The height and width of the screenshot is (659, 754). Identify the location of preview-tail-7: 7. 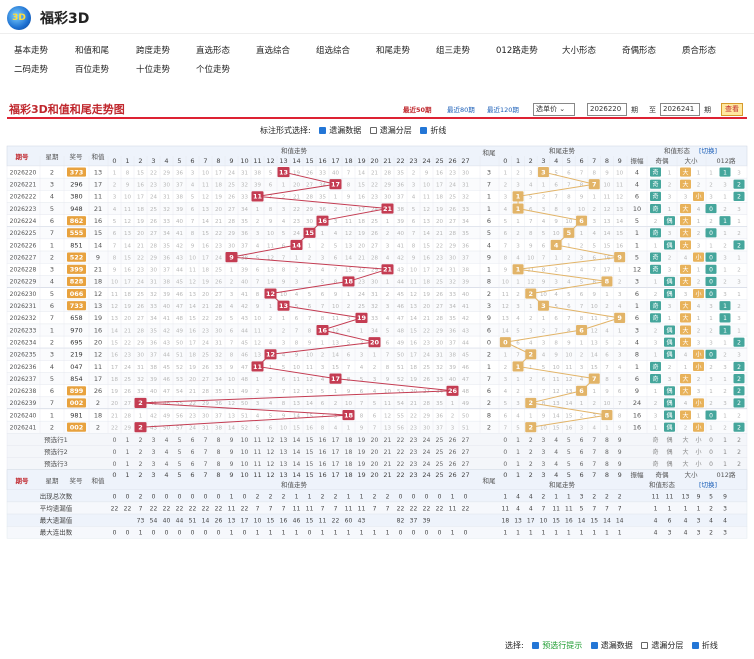
(594, 452).